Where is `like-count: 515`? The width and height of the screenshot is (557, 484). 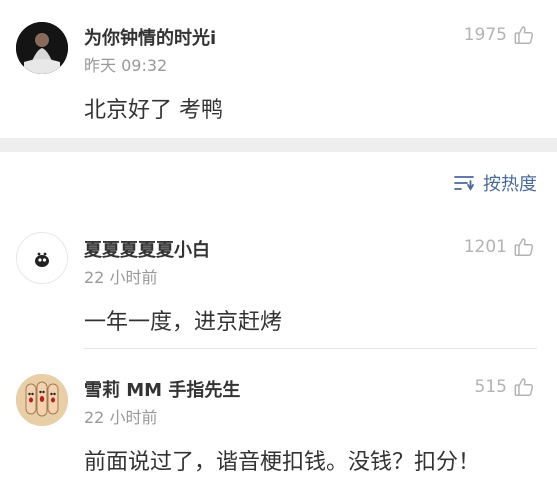 like-count: 515 is located at coordinates (490, 387).